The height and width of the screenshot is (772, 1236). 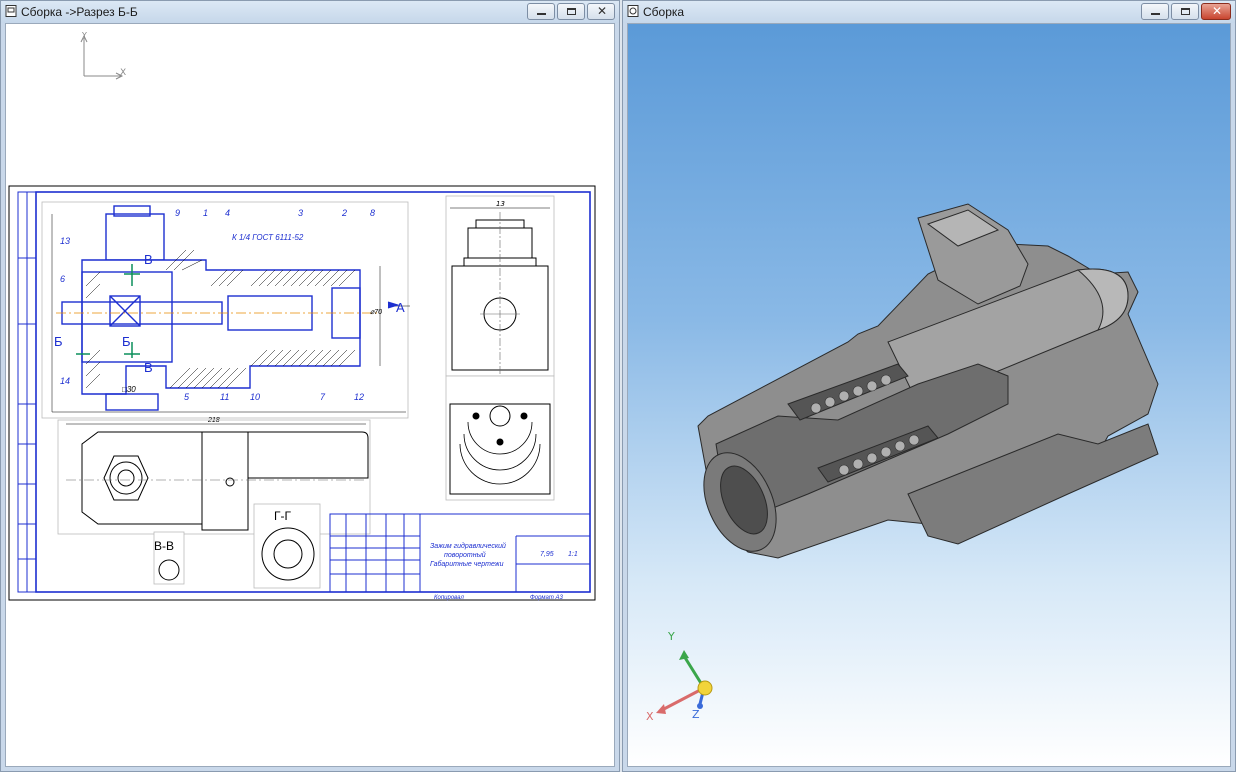 I want to click on title-block-scale: 7,95, so click(x=547, y=554).